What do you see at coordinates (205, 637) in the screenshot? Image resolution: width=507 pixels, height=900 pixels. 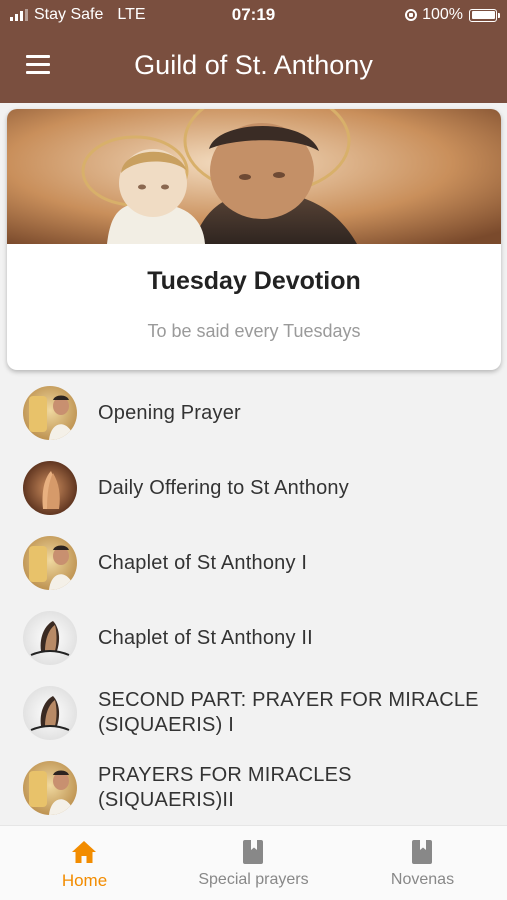 I see `prayer-item-label: Chaplet of St Anthony II` at bounding box center [205, 637].